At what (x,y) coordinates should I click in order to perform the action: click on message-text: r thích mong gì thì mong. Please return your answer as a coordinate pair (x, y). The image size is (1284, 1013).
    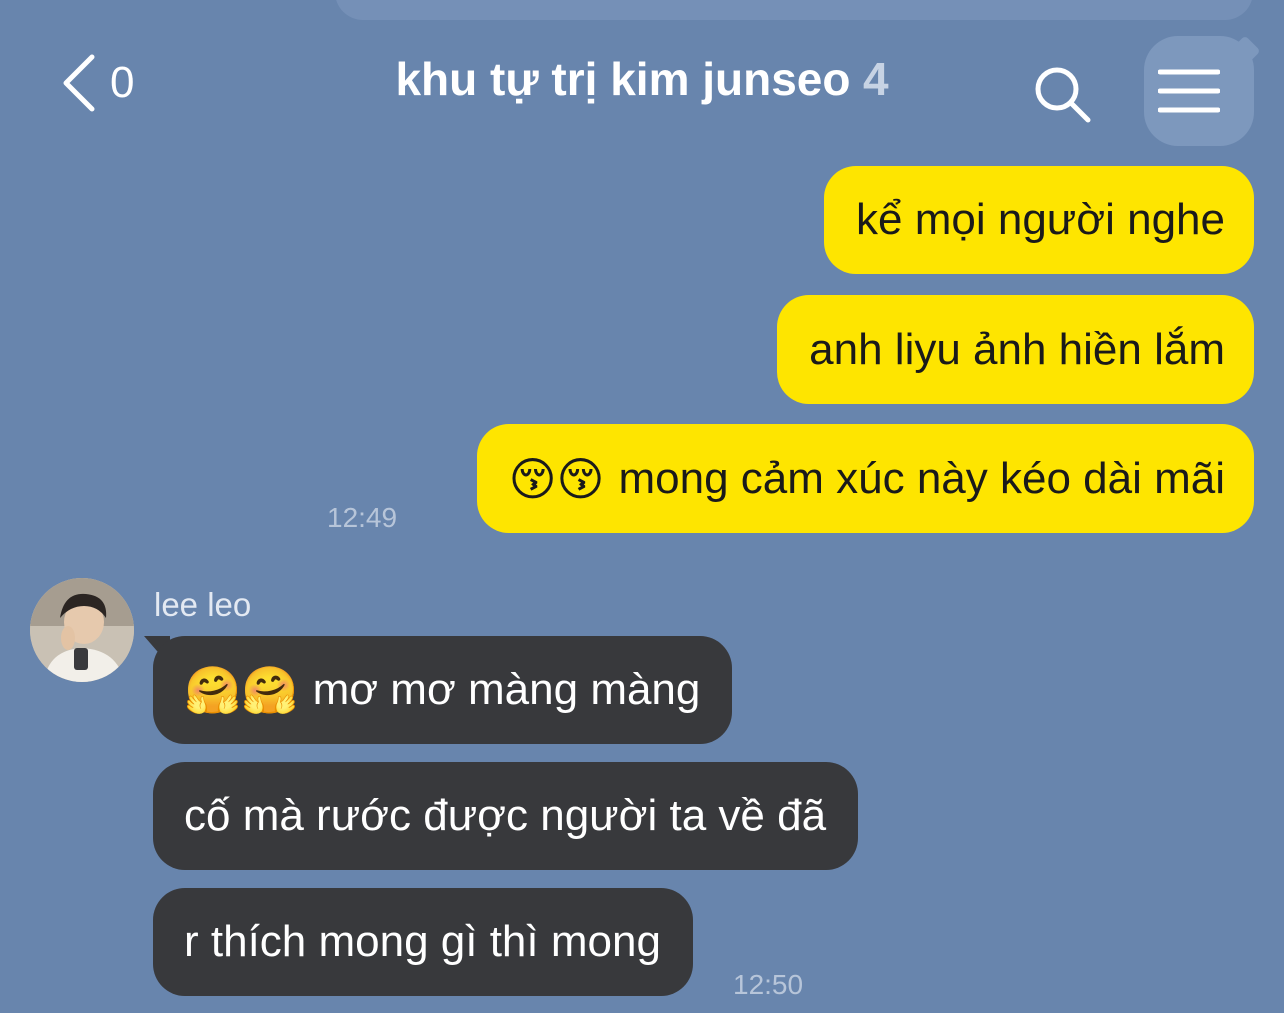
    Looking at the image, I should click on (422, 941).